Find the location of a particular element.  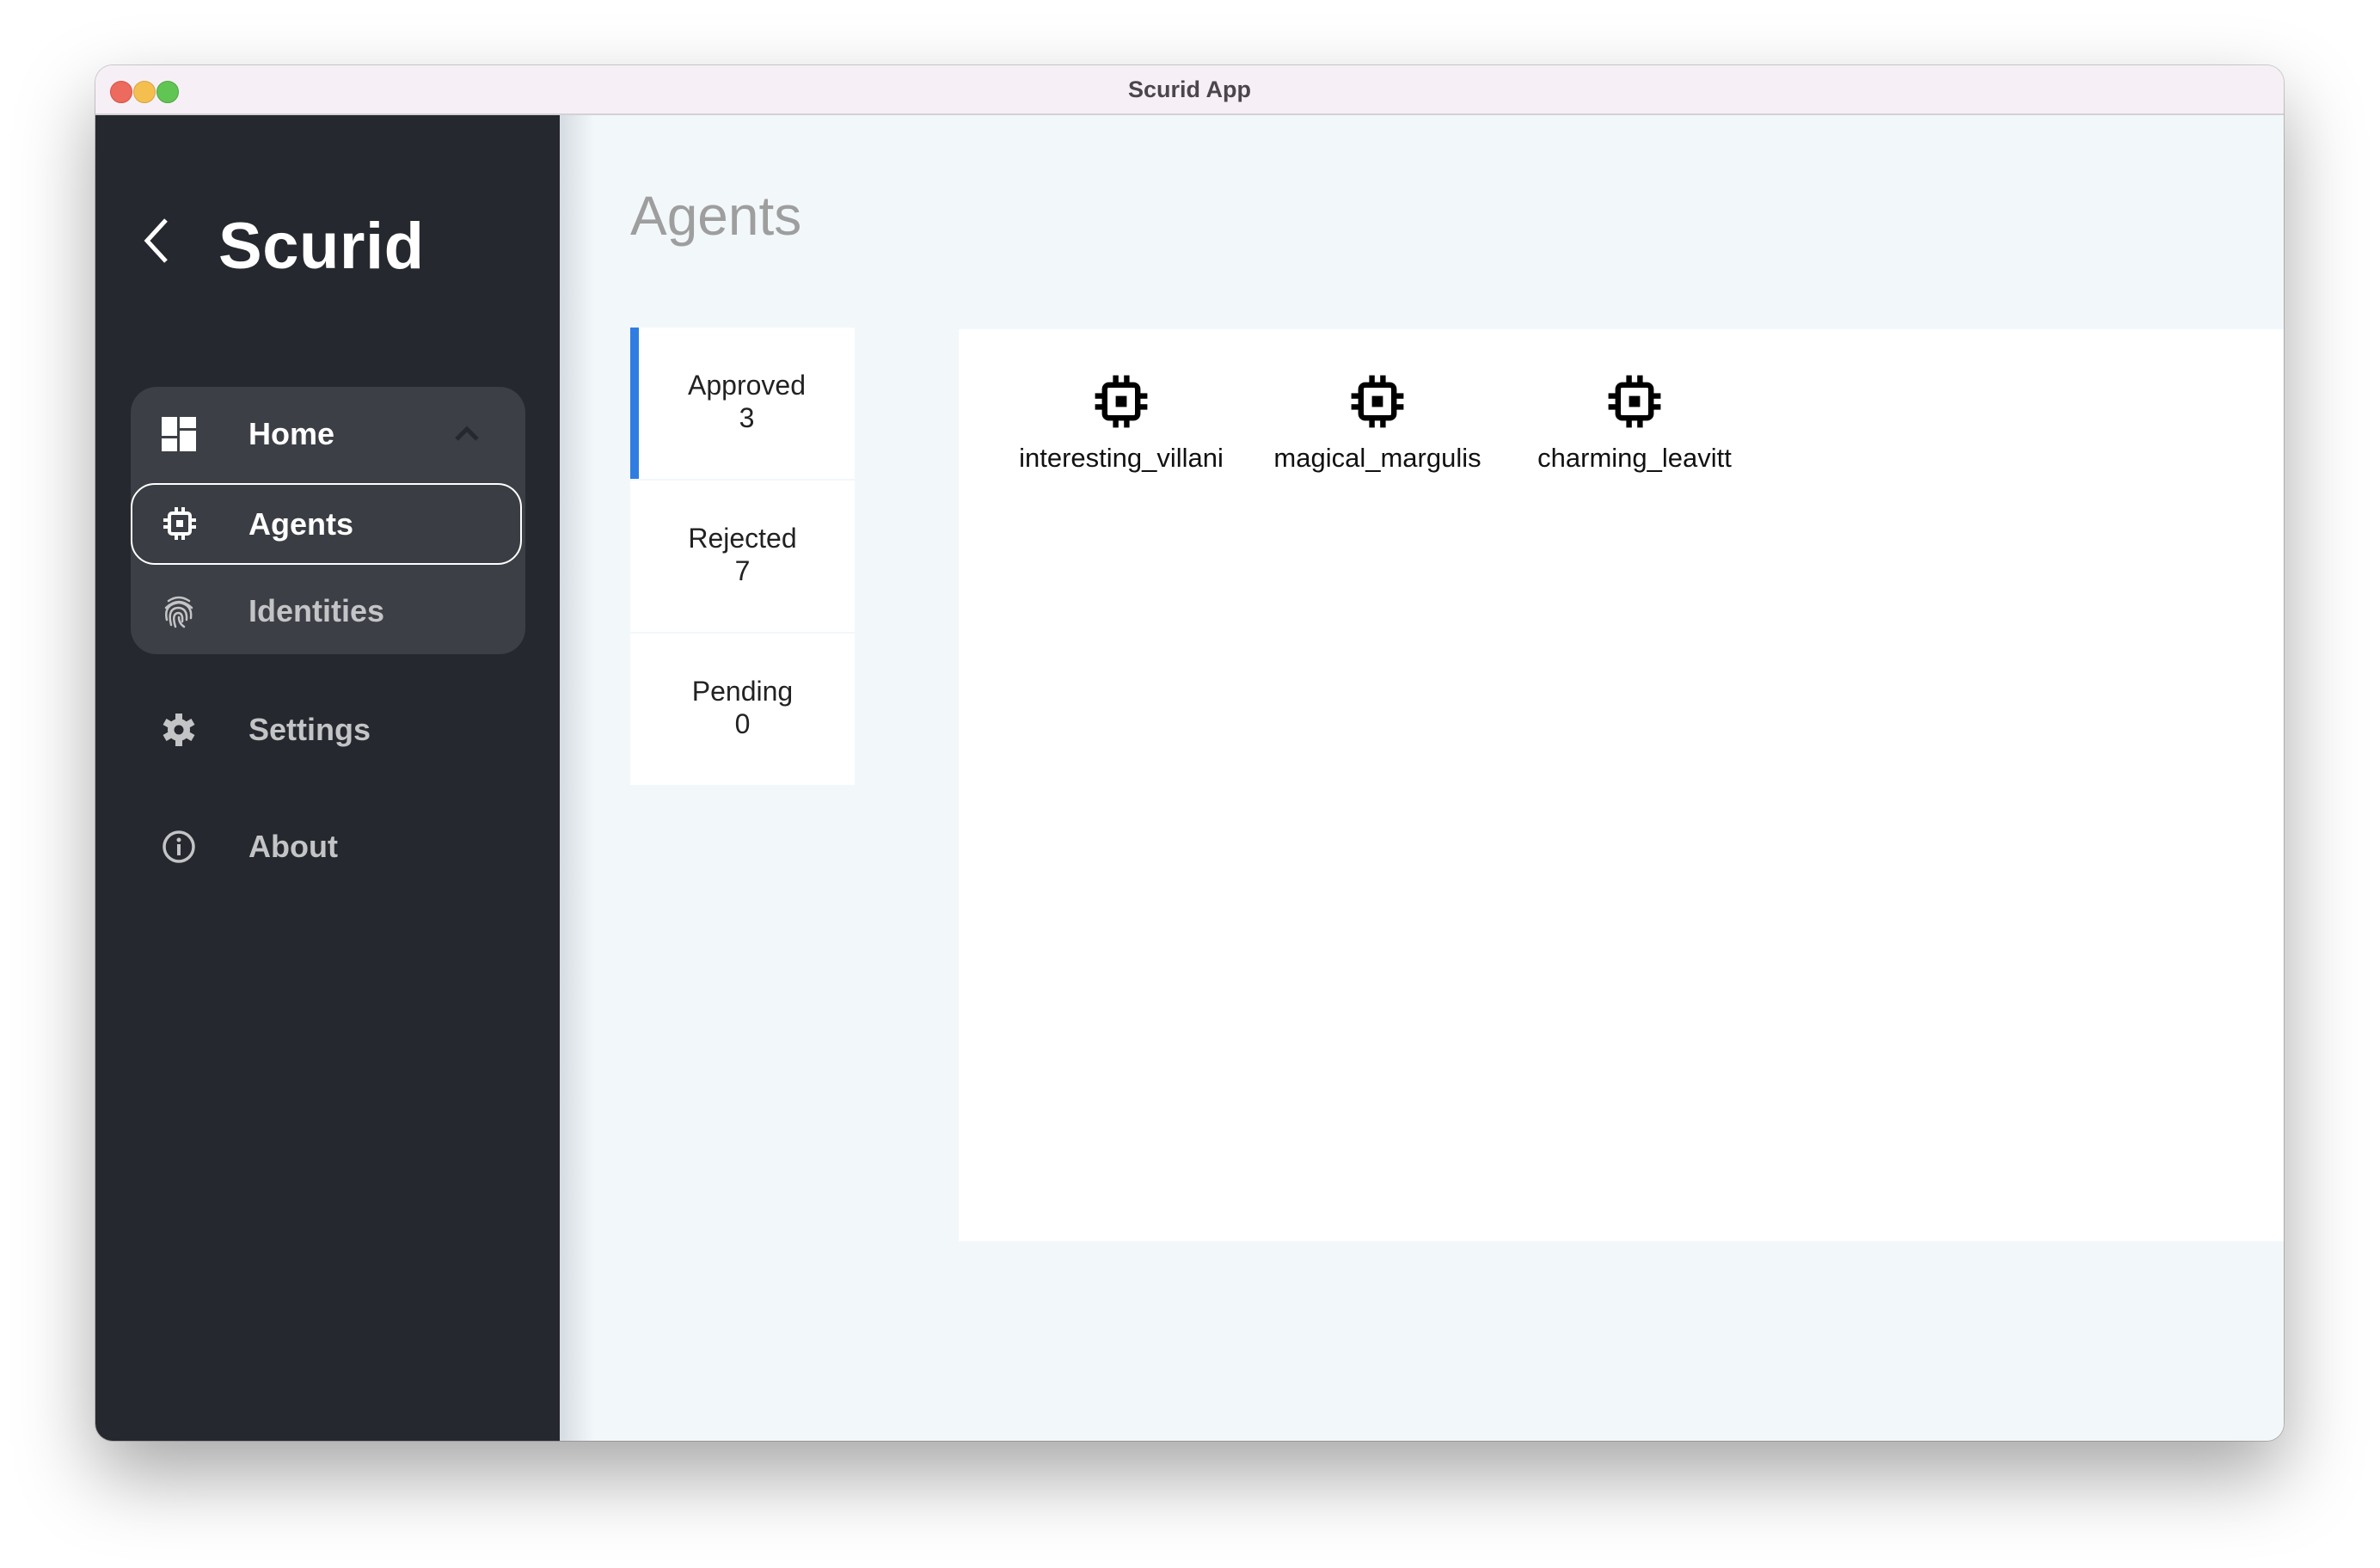

tab-rejected: Rejected 7 is located at coordinates (742, 556).